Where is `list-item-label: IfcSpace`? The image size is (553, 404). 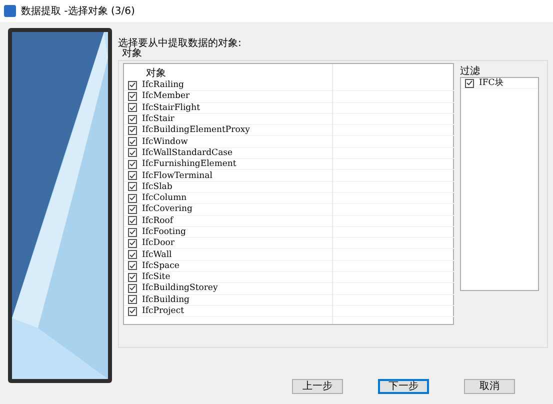
list-item-label: IfcSpace is located at coordinates (161, 265).